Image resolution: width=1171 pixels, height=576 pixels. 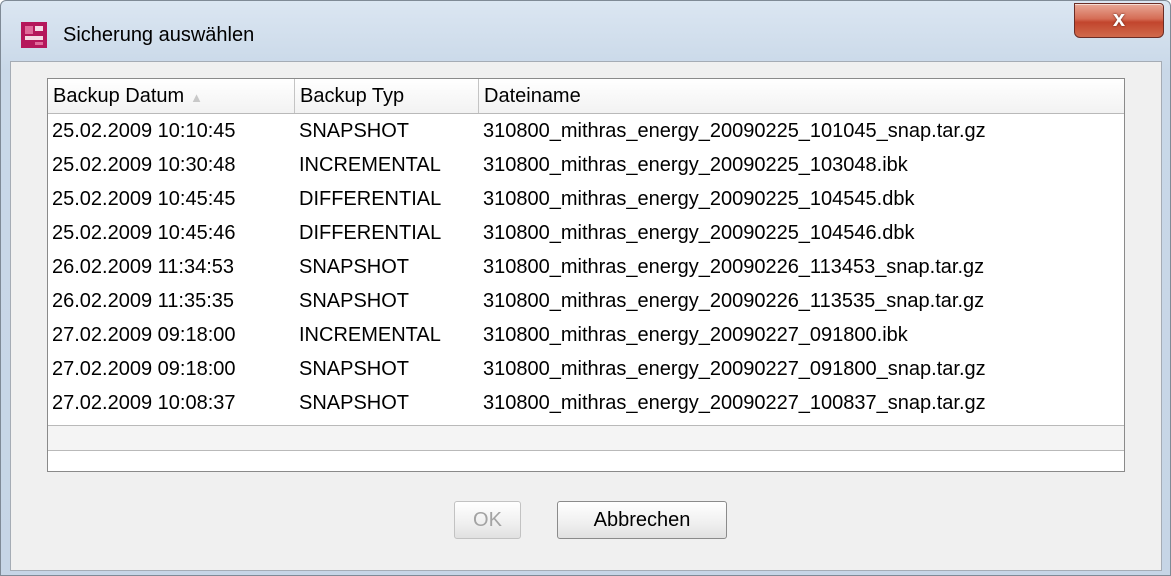 I want to click on column-header-dateiname: Dateiname, so click(x=801, y=96).